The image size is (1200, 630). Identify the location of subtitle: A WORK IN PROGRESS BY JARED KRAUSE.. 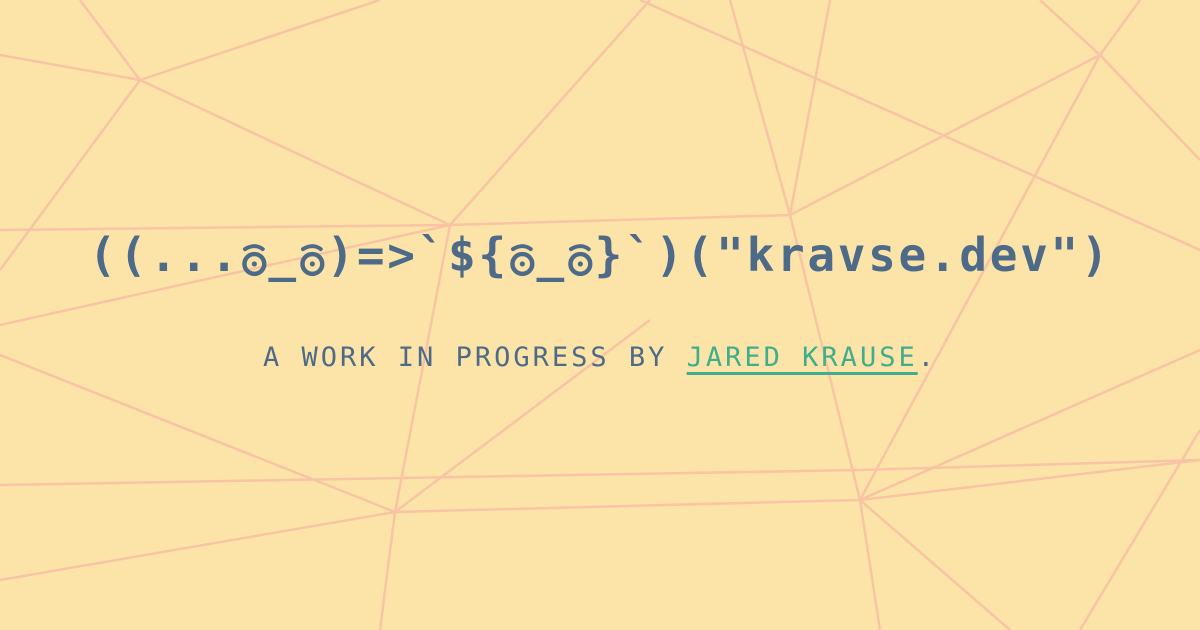
(600, 357).